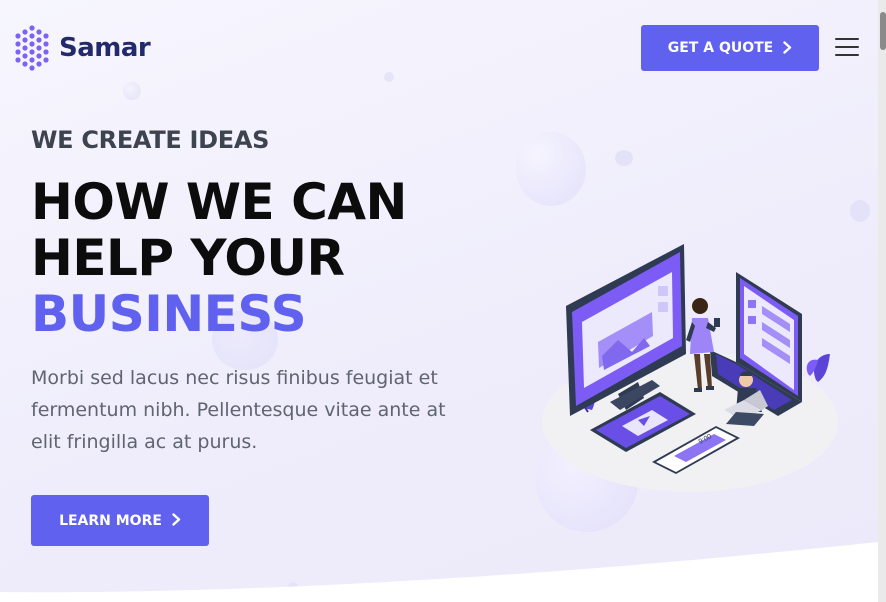  What do you see at coordinates (188, 258) in the screenshot?
I see `headline-line-2: HELP YOUR` at bounding box center [188, 258].